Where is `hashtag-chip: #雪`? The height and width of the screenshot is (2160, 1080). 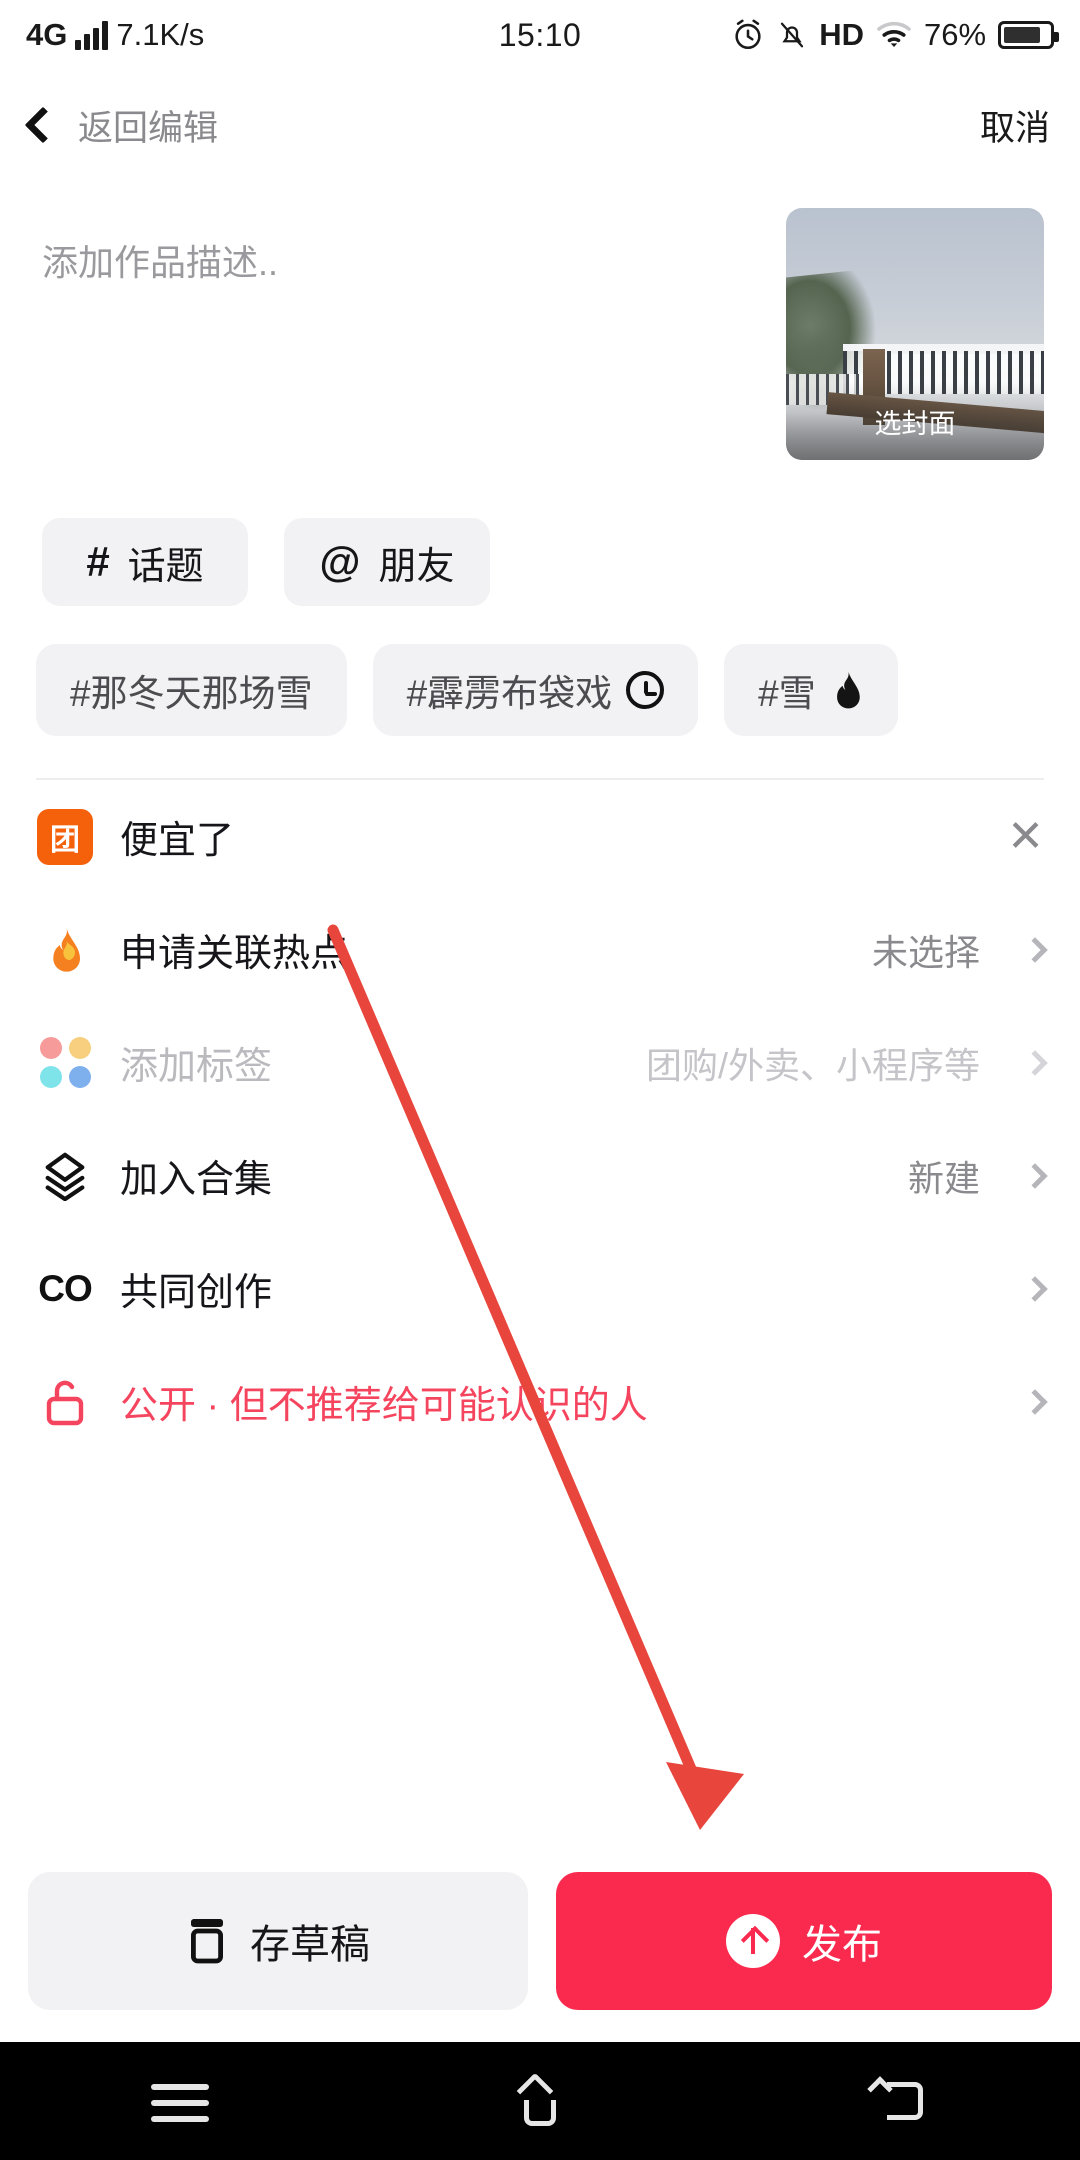
hashtag-chip: #雪 is located at coordinates (811, 690).